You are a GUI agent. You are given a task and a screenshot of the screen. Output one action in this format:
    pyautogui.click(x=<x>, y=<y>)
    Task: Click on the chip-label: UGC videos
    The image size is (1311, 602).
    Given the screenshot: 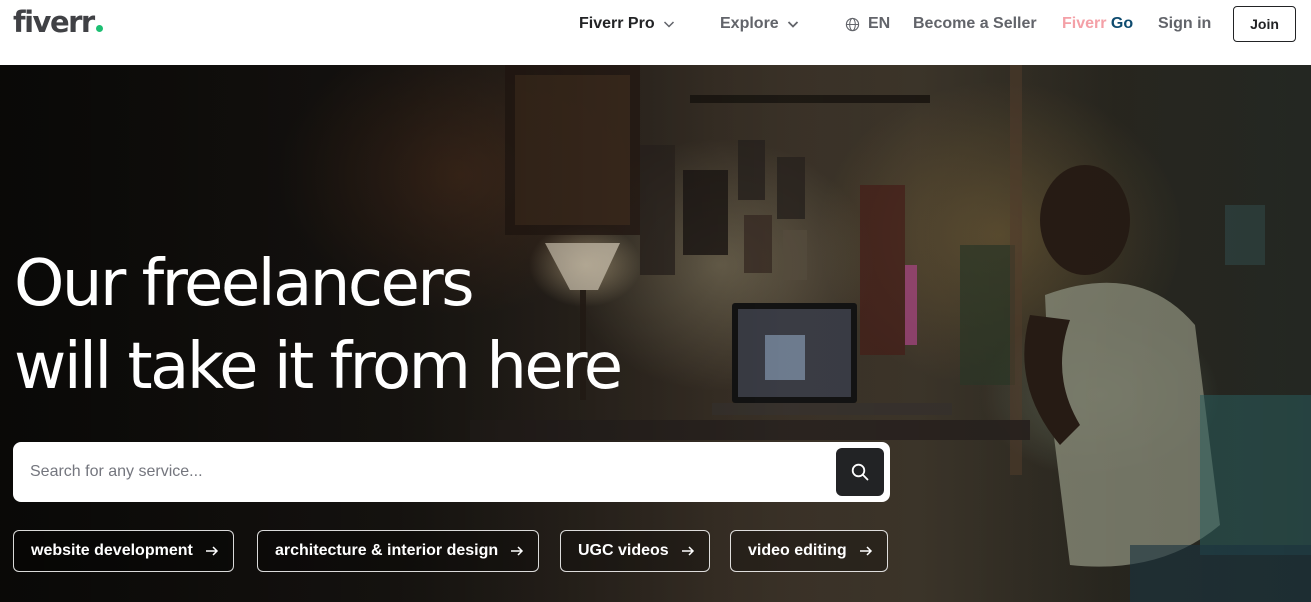 What is the action you would take?
    pyautogui.click(x=623, y=550)
    